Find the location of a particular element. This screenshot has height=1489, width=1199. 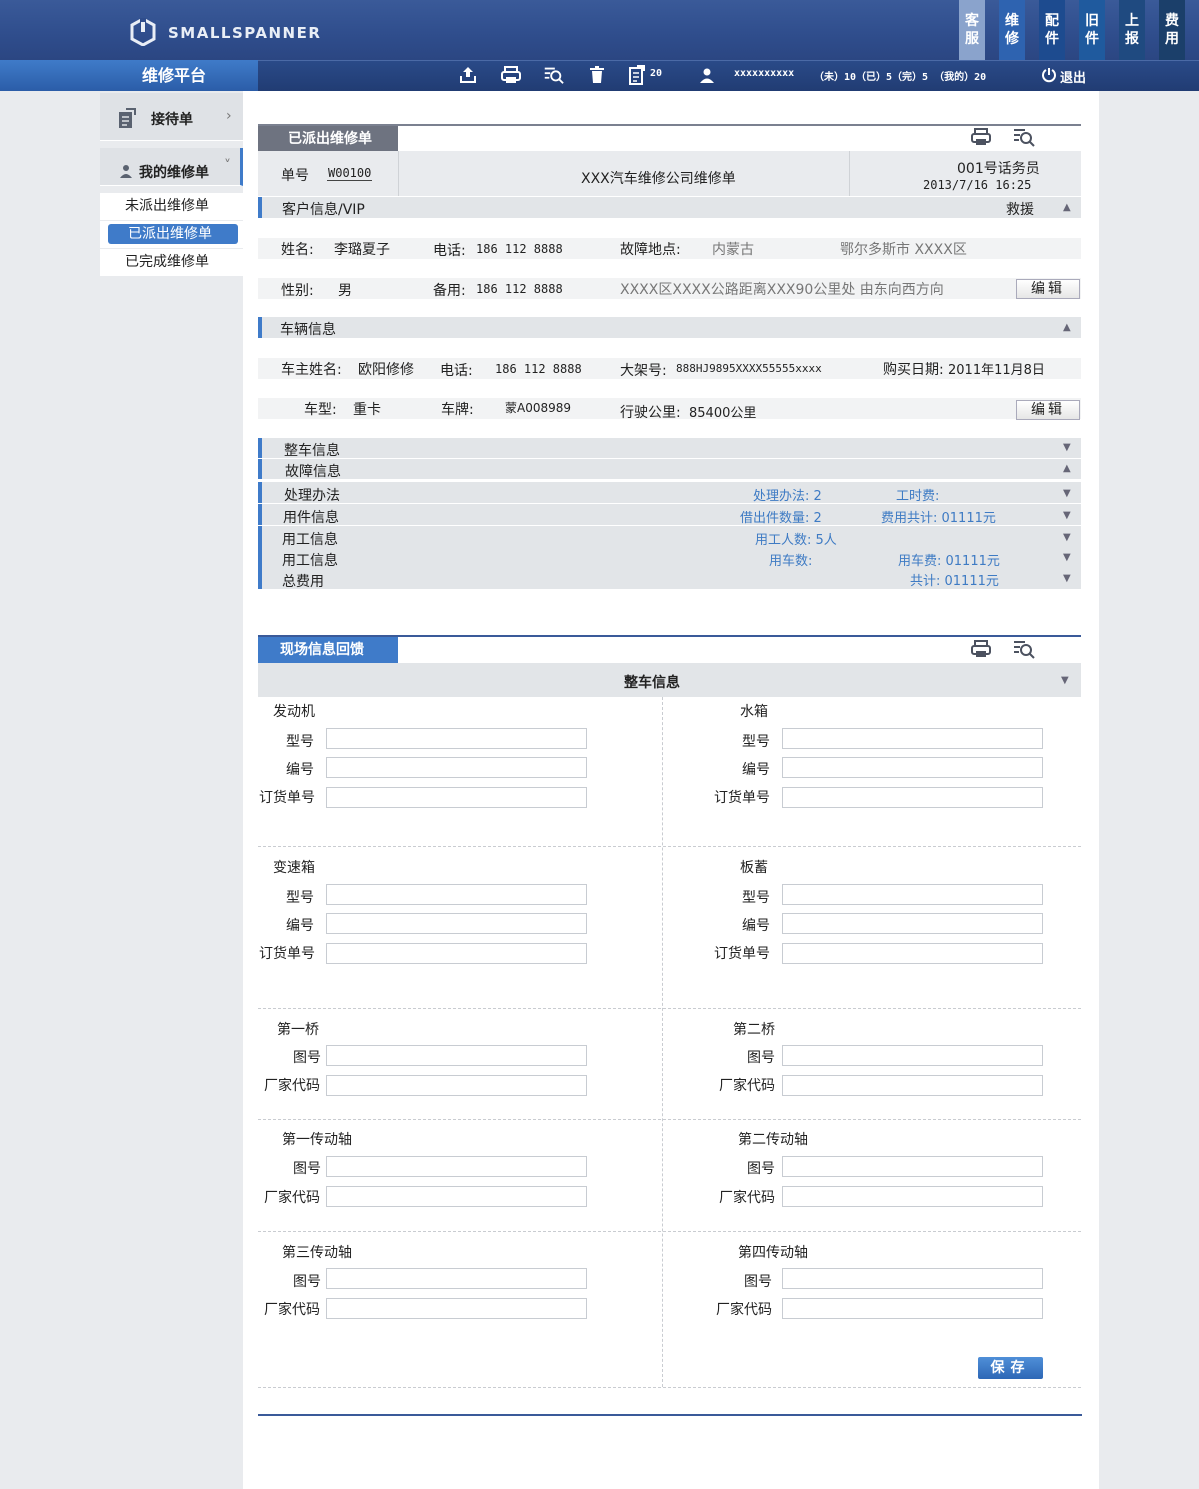

sidebar-item-reception: 接待单 › is located at coordinates (171, 117).